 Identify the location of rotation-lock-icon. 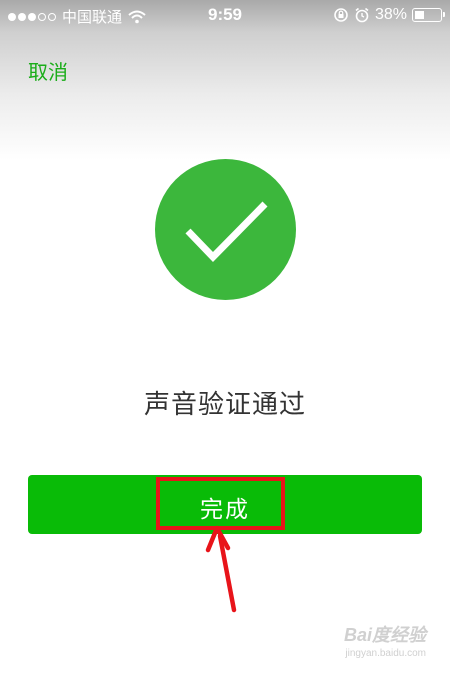
(341, 15).